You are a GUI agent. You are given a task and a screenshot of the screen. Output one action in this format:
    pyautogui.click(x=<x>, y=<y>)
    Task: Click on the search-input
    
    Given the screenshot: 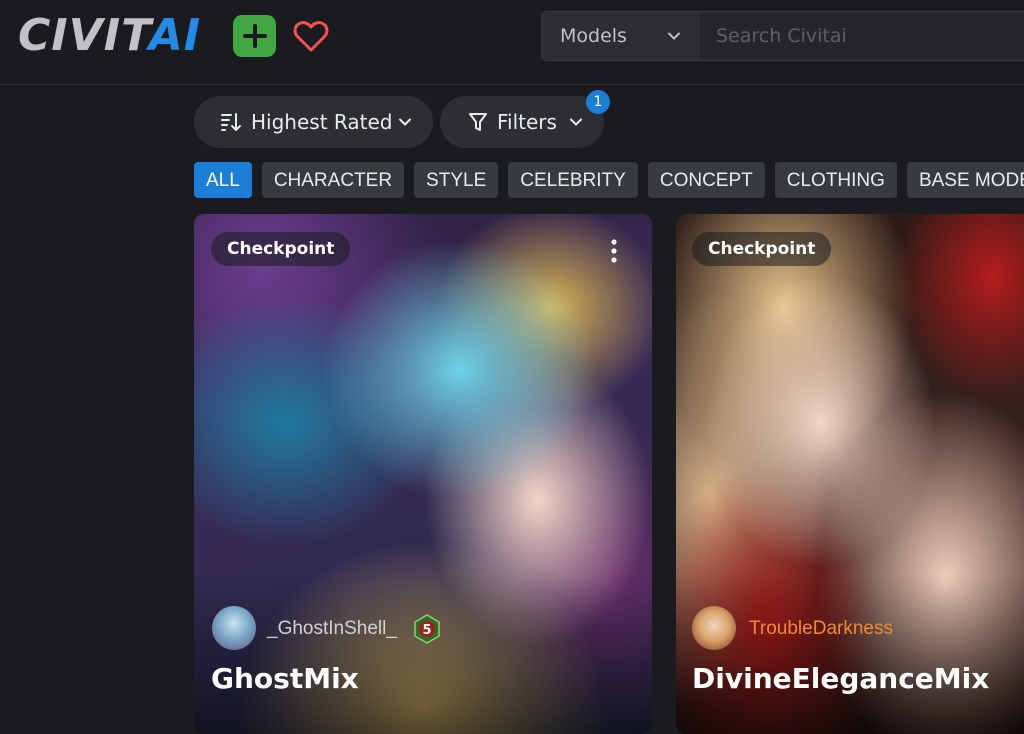 What is the action you would take?
    pyautogui.click(x=862, y=36)
    